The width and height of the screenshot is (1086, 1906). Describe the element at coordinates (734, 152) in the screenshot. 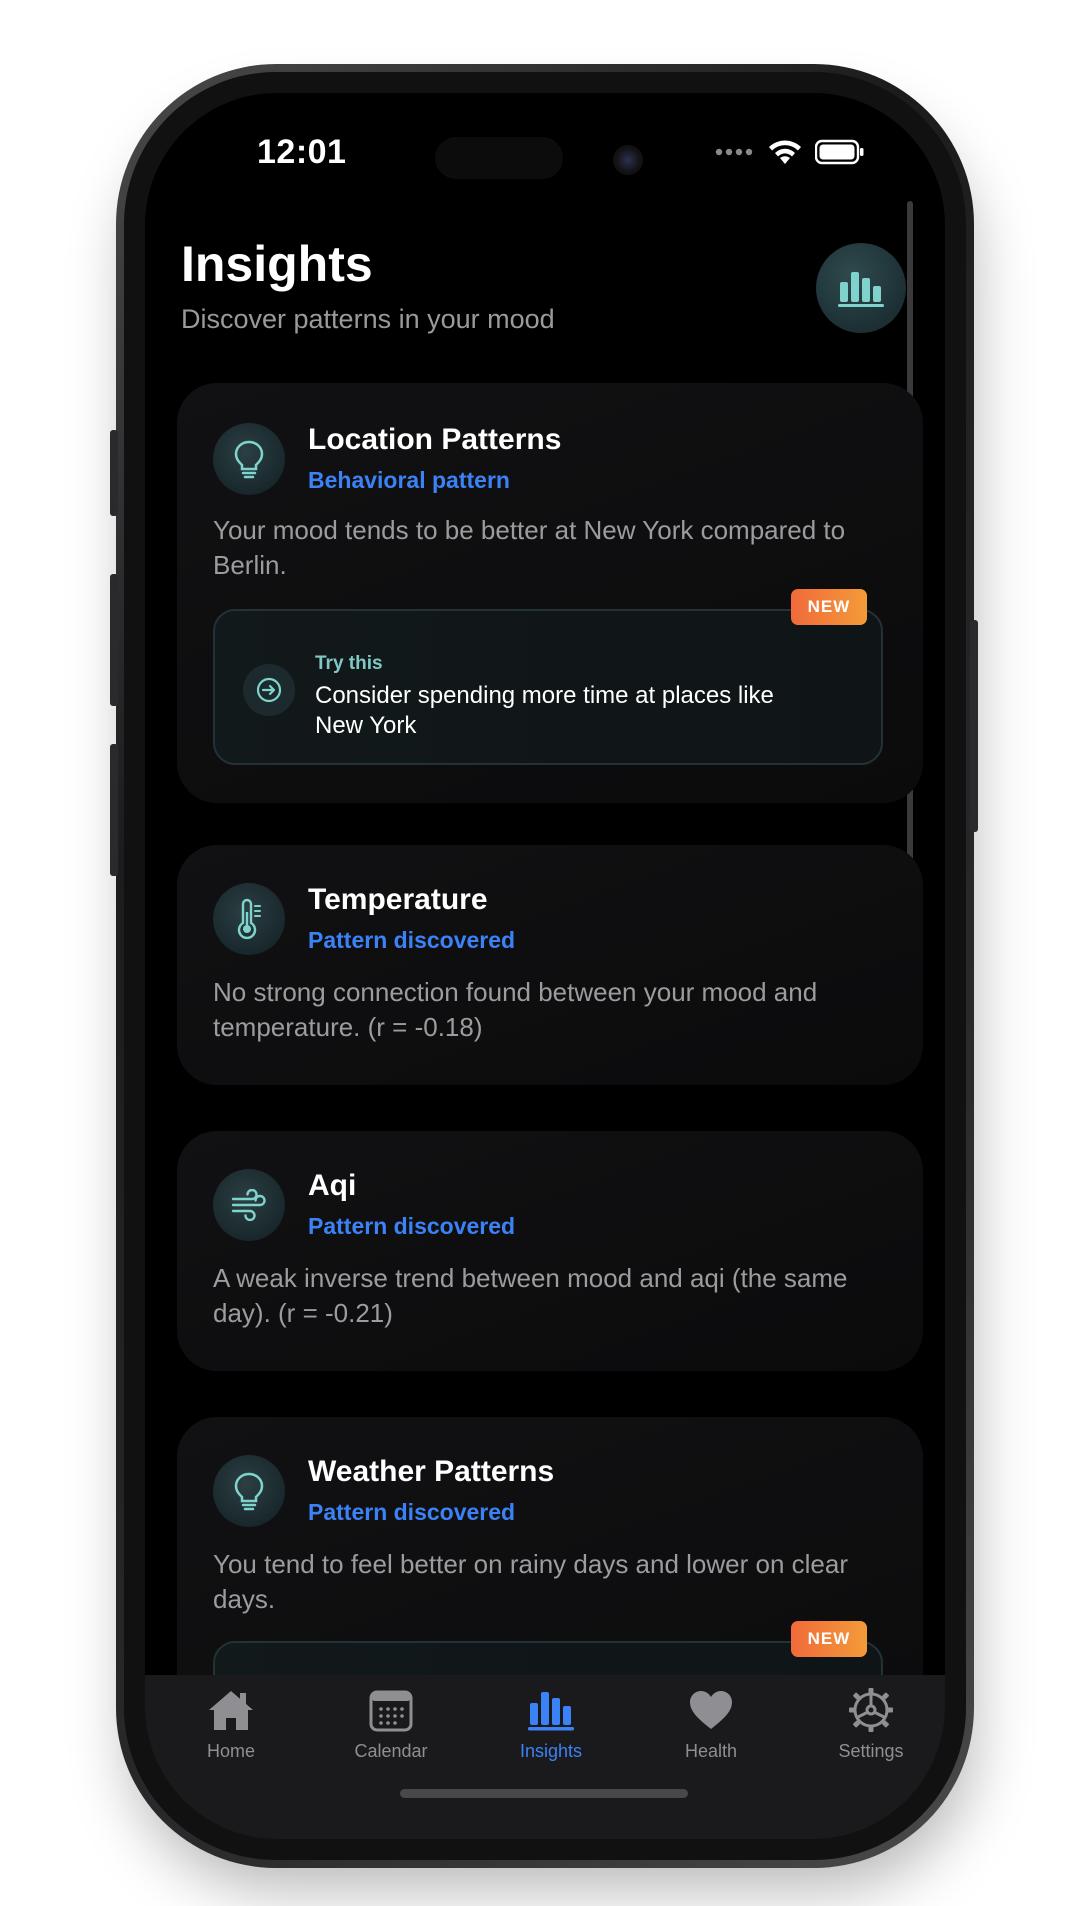

I see `cellular-dots-icon` at that location.